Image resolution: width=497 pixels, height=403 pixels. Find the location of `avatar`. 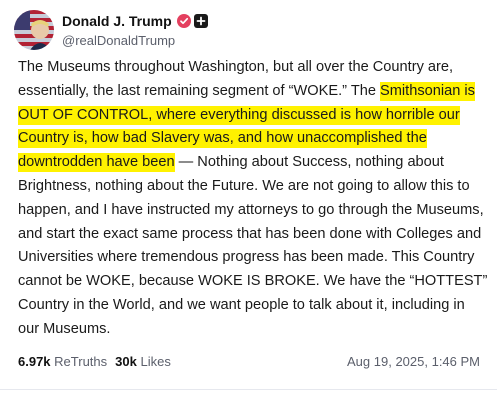

avatar is located at coordinates (34, 30).